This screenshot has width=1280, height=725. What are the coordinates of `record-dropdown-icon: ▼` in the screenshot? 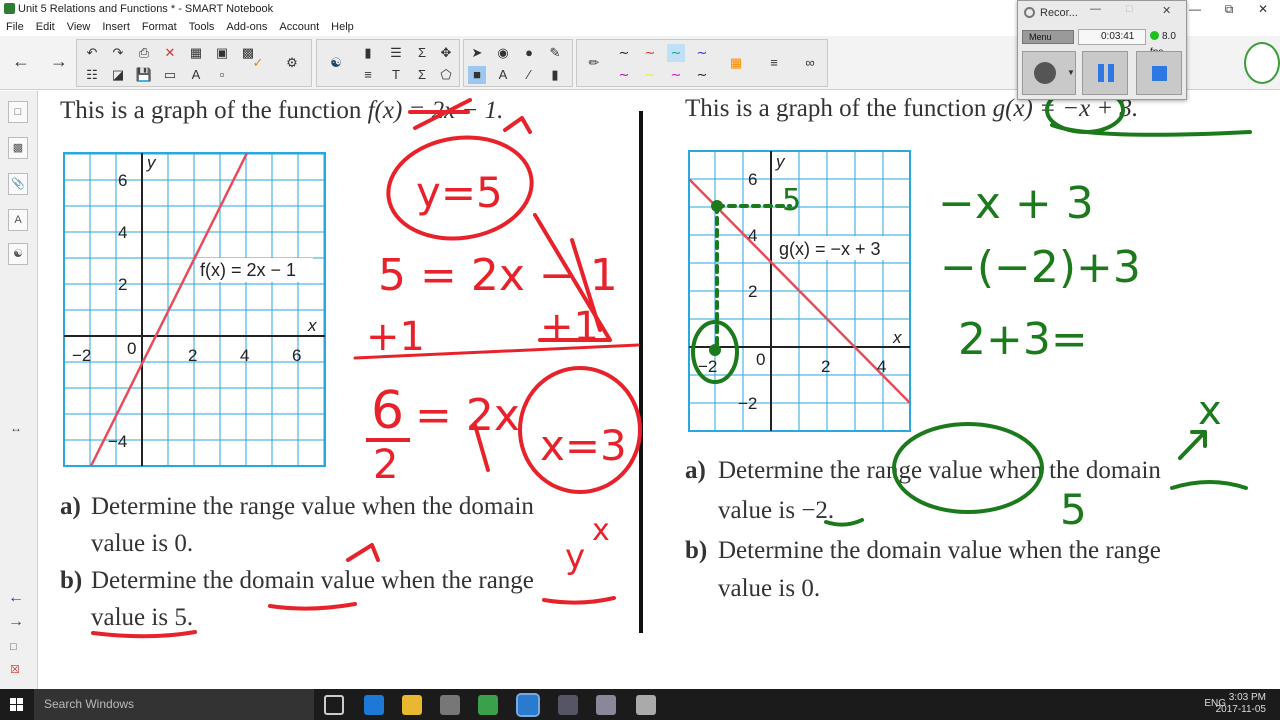 It's located at (1071, 72).